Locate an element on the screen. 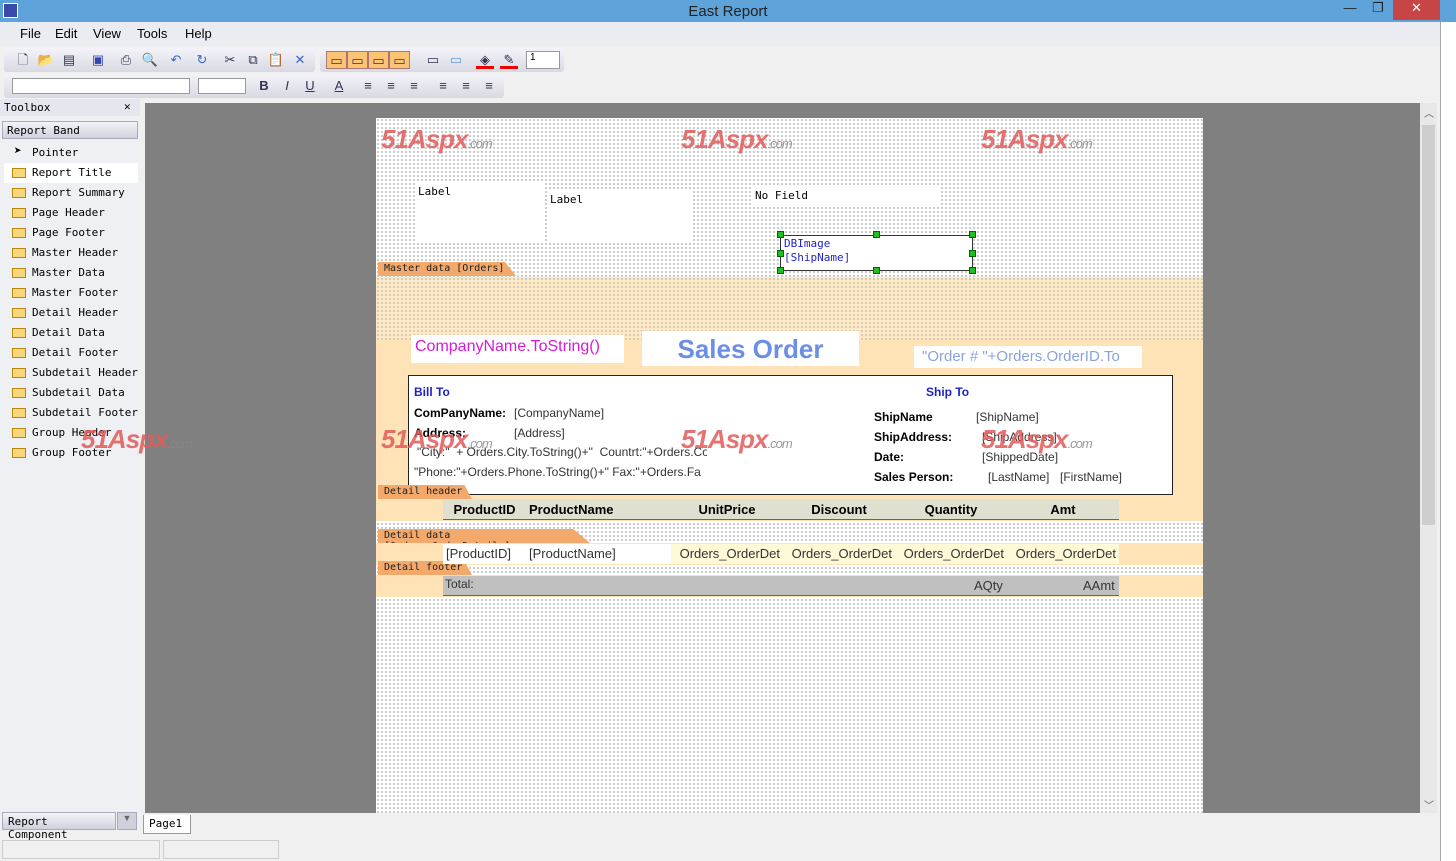  ship-name-field: [ShipName] is located at coordinates (1007, 417).